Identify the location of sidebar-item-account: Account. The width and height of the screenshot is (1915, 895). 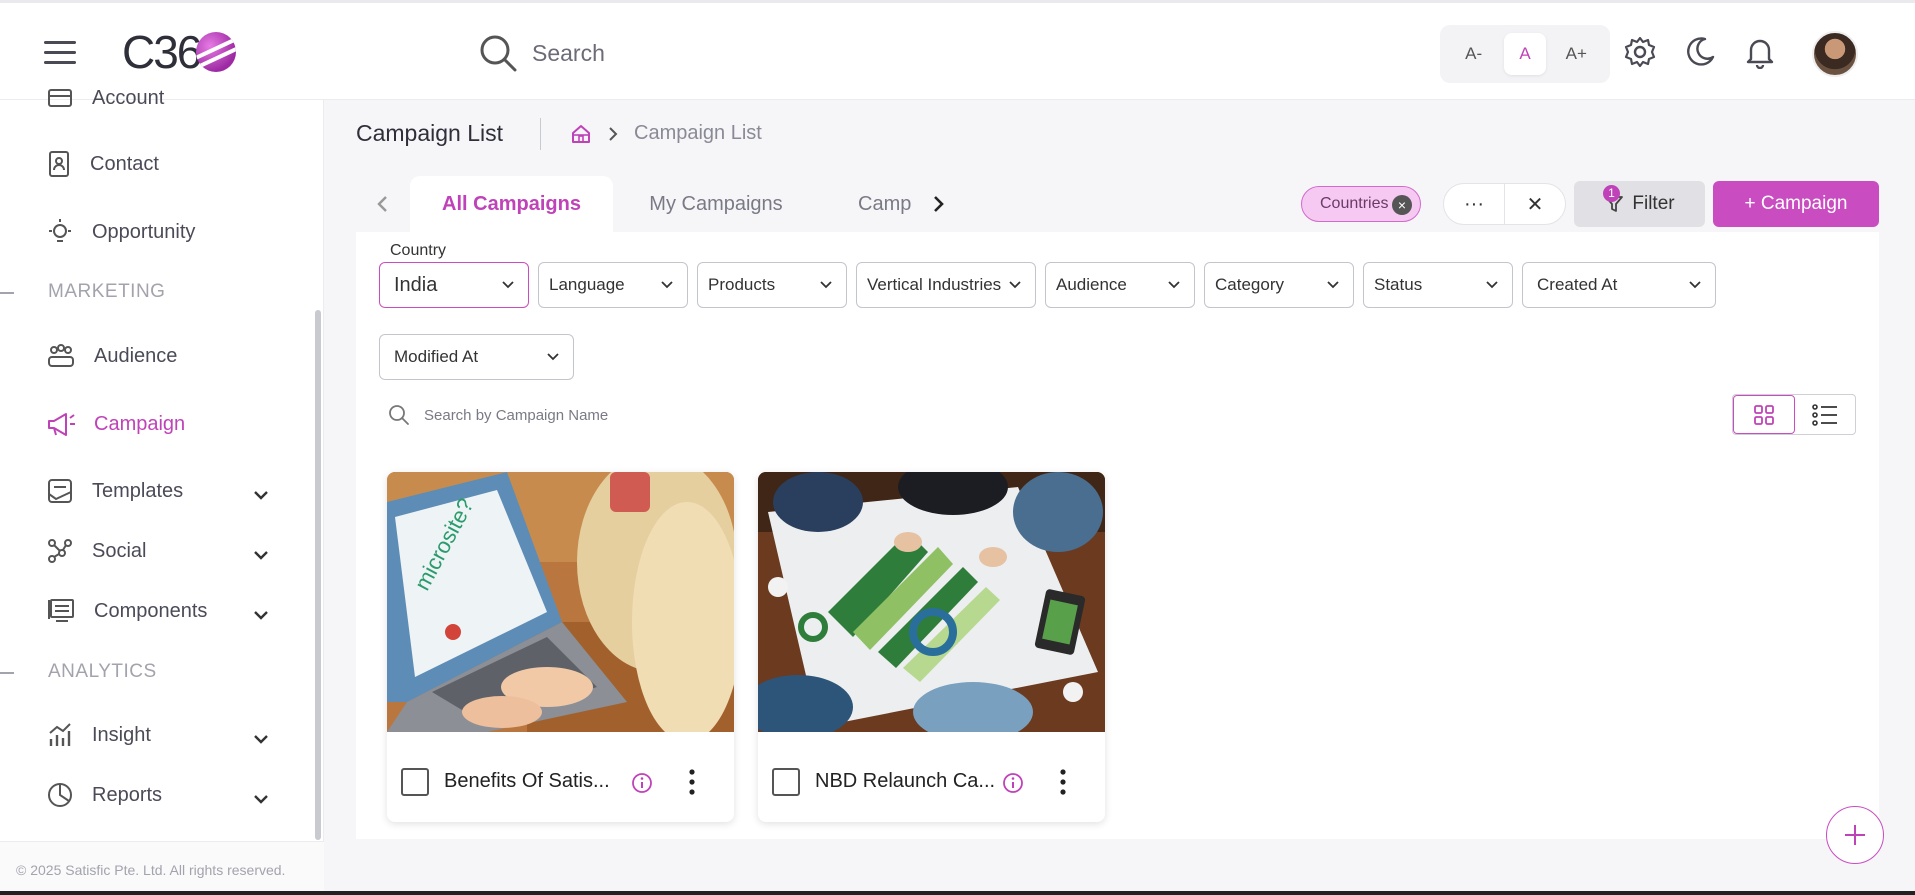
(105, 98).